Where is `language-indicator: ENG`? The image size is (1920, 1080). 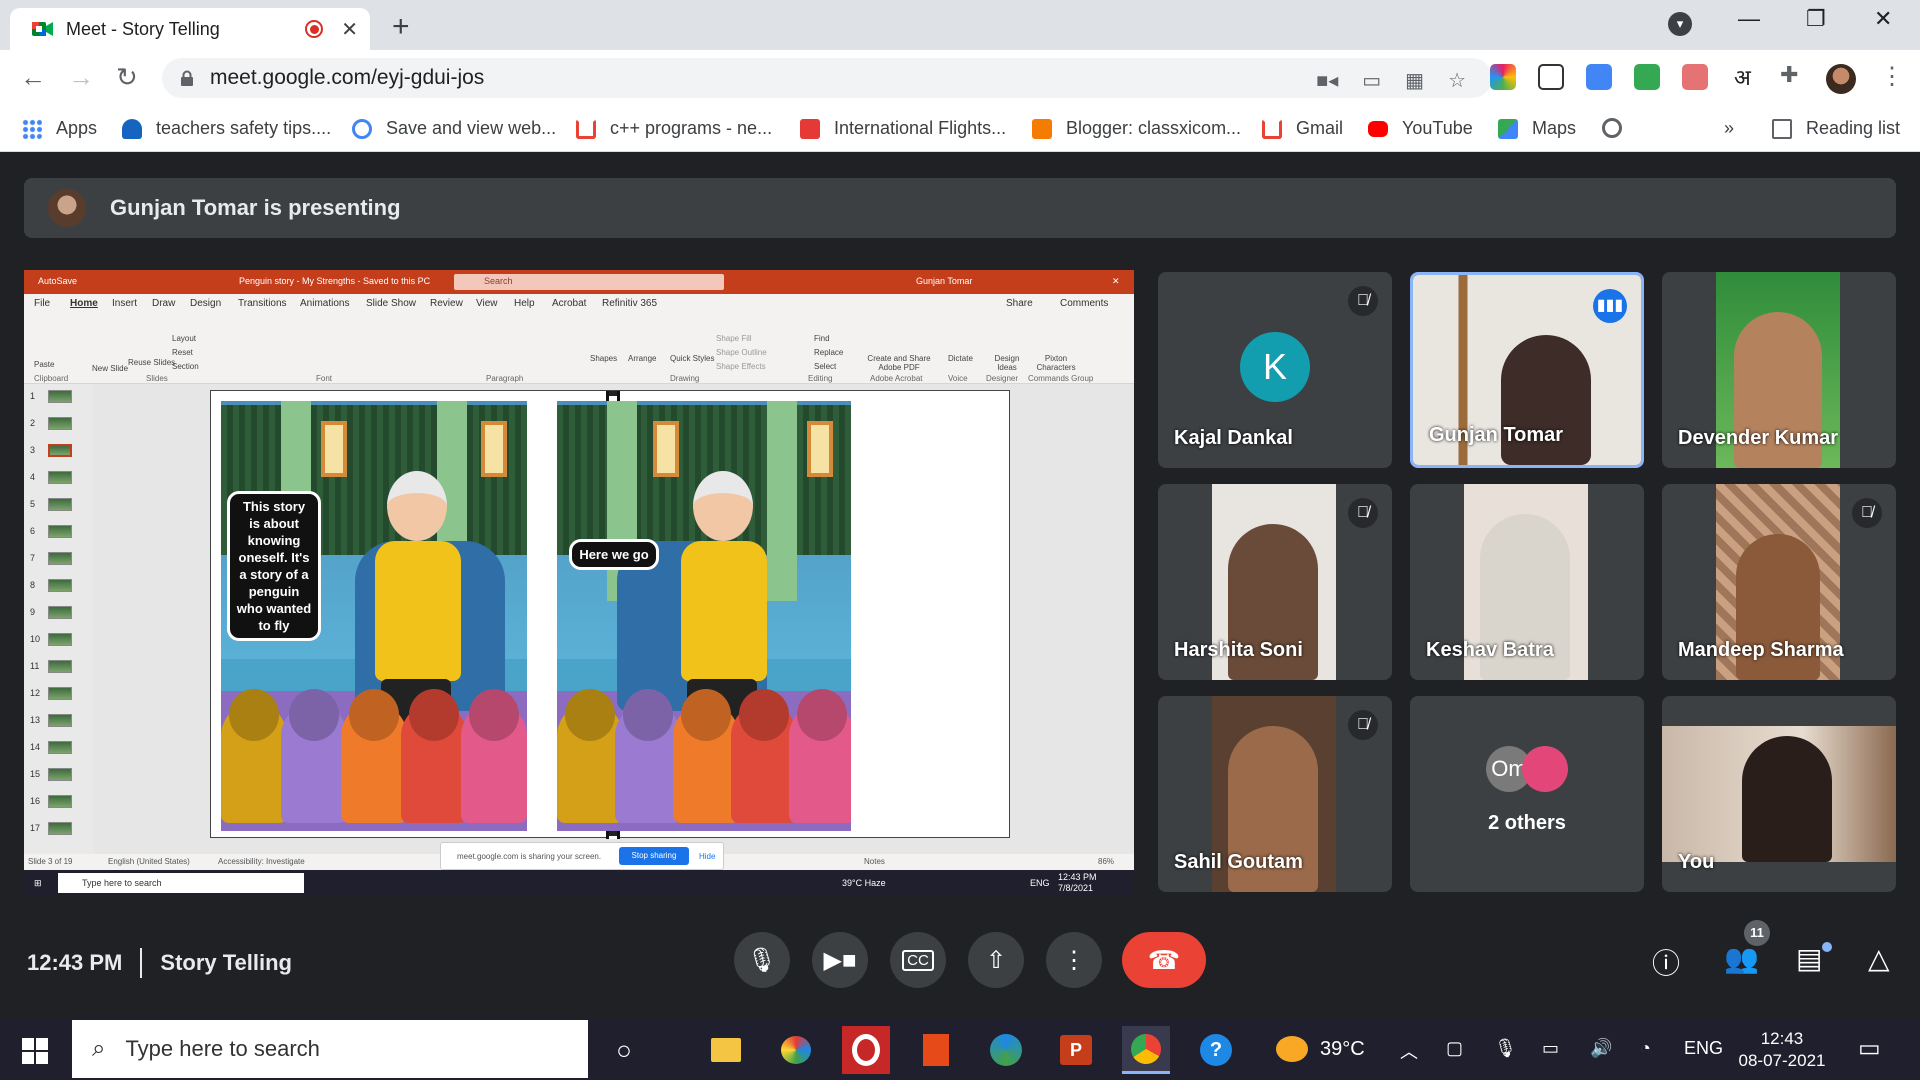 language-indicator: ENG is located at coordinates (1703, 1048).